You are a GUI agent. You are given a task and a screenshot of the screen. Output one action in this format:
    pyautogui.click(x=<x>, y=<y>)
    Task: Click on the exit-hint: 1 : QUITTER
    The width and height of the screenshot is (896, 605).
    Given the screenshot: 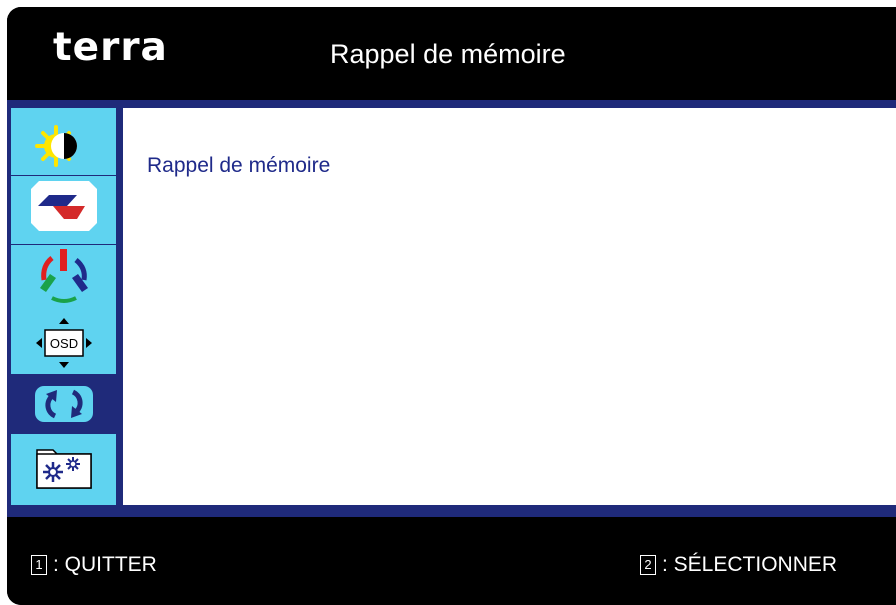 What is the action you would take?
    pyautogui.click(x=94, y=565)
    